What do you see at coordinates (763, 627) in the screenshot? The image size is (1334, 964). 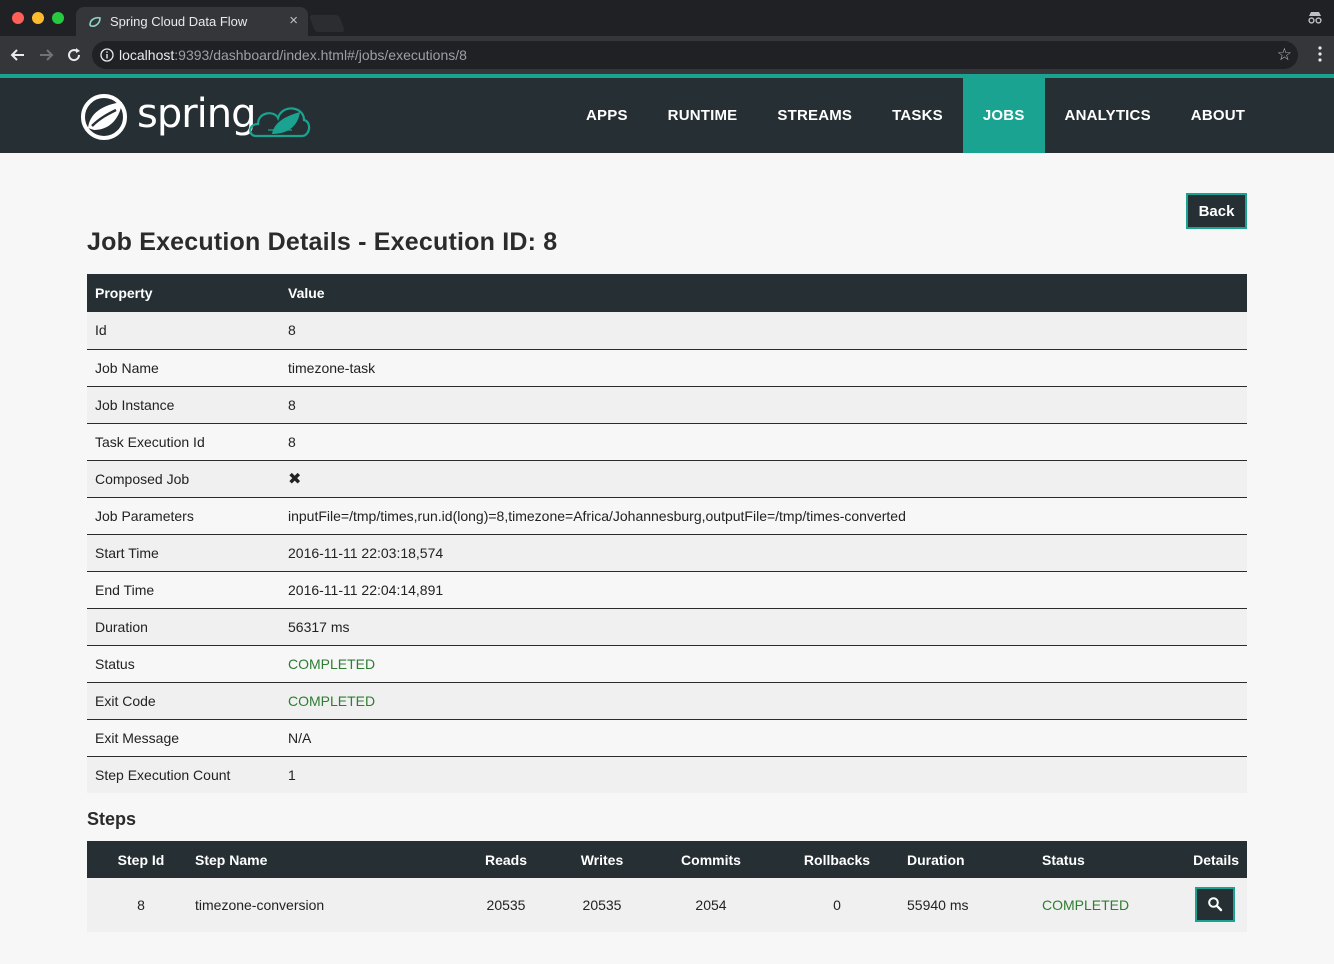 I see `property-value: 56317 ms` at bounding box center [763, 627].